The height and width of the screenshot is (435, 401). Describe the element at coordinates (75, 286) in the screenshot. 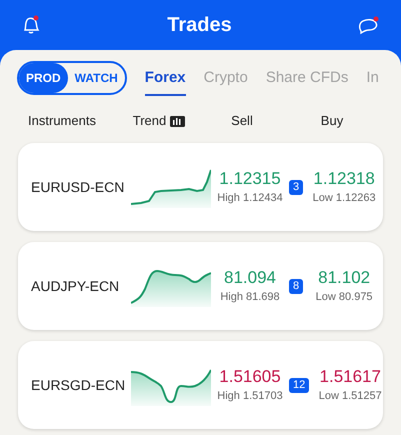

I see `instrument-name: AUDJPY-ECN` at that location.